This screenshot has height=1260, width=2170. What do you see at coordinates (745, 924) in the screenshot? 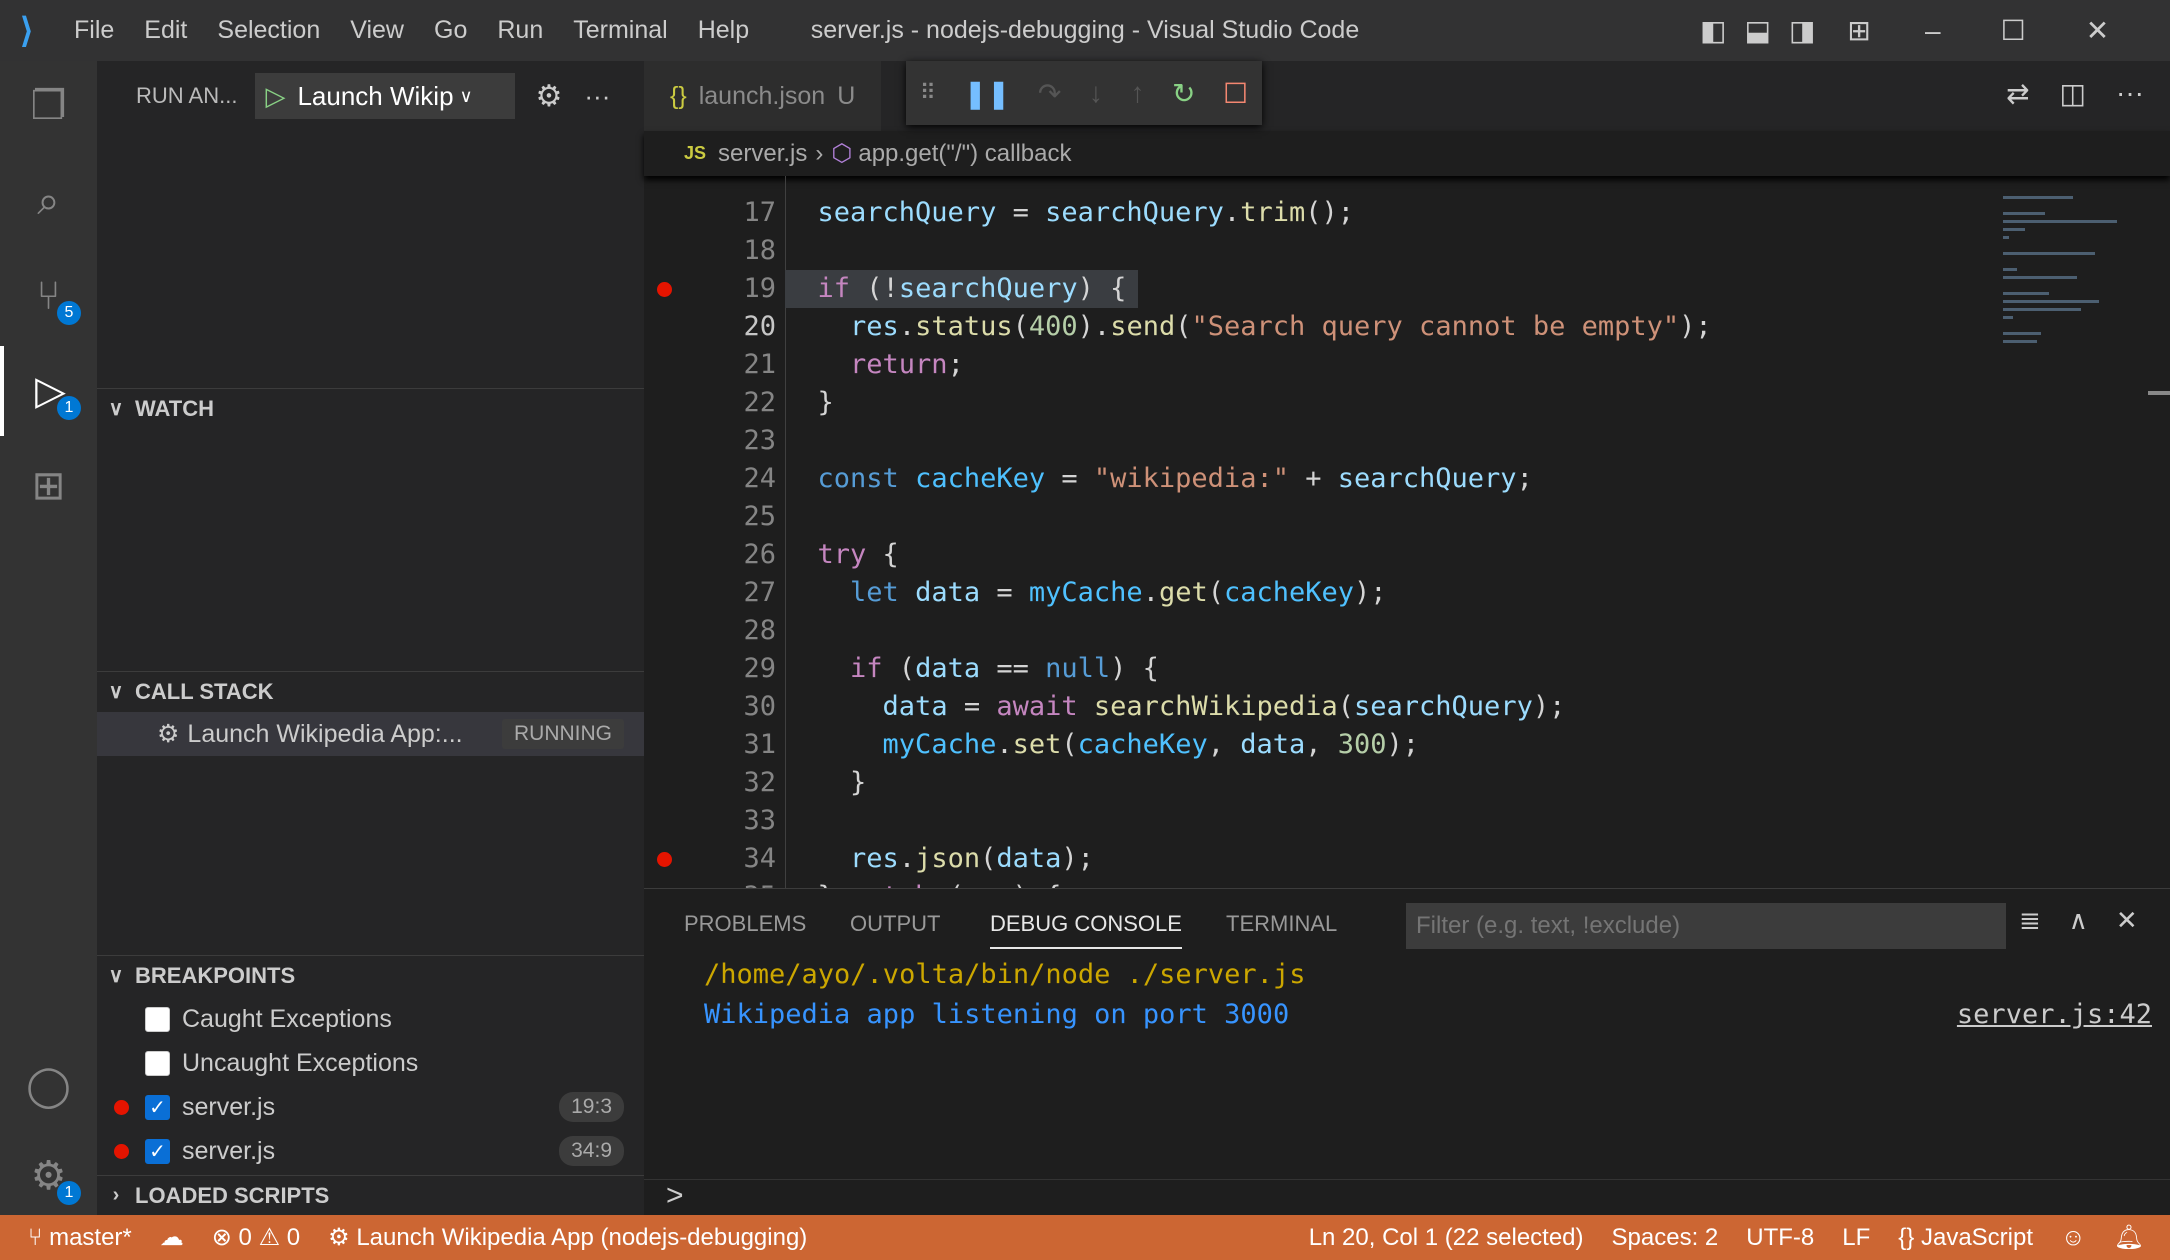
I see `tab-problems: PROBLEMS` at bounding box center [745, 924].